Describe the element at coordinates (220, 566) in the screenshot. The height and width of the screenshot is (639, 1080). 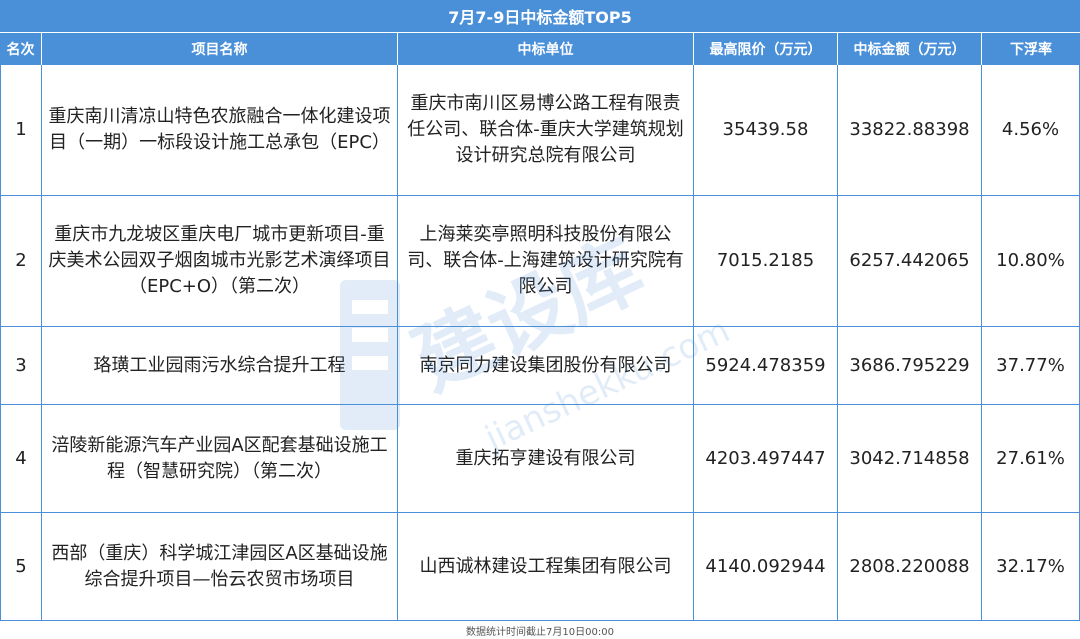
I see `cell-project: 西部（重庆）科学城江津园区A区基础设施综合提升项目—怡云农贸市场项目` at that location.